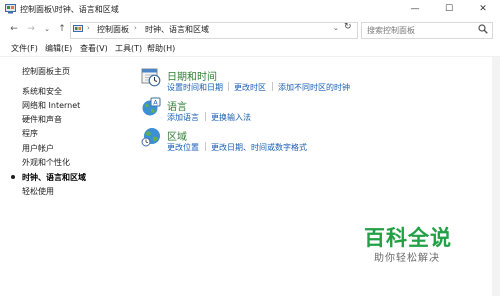  Describe the element at coordinates (38, 148) in the screenshot. I see `sidebar-item-user-accounts: 用户帐户` at that location.